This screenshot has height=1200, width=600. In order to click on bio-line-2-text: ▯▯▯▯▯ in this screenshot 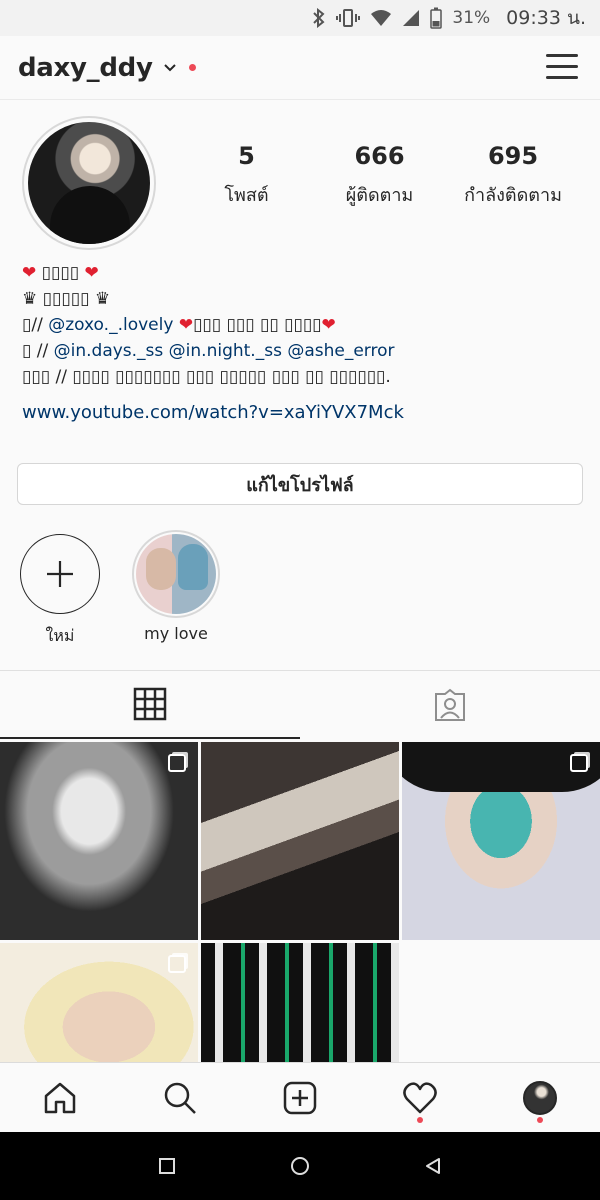, I will do `click(66, 299)`.